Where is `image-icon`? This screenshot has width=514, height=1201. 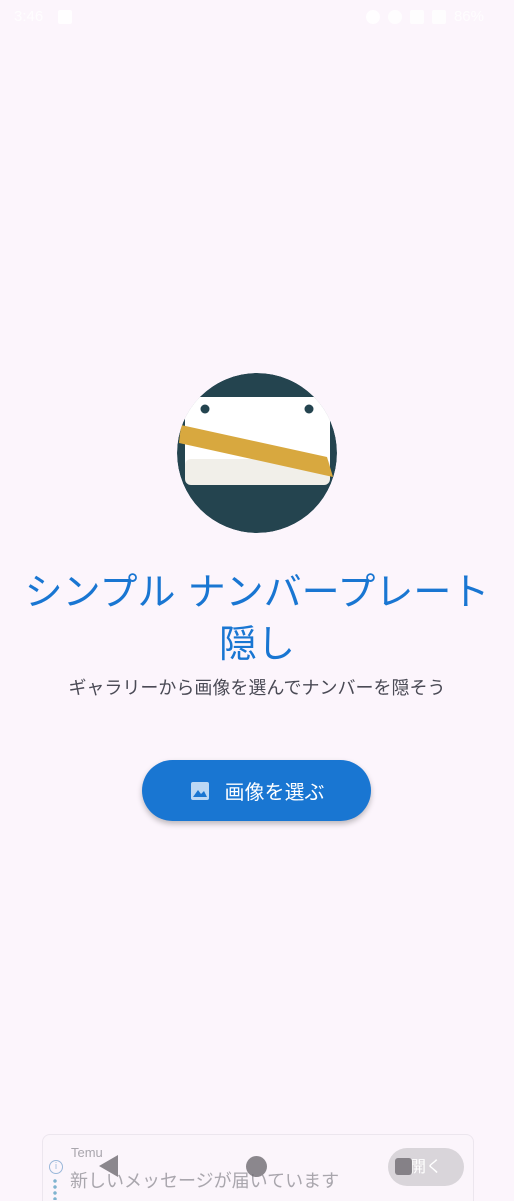 image-icon is located at coordinates (200, 791).